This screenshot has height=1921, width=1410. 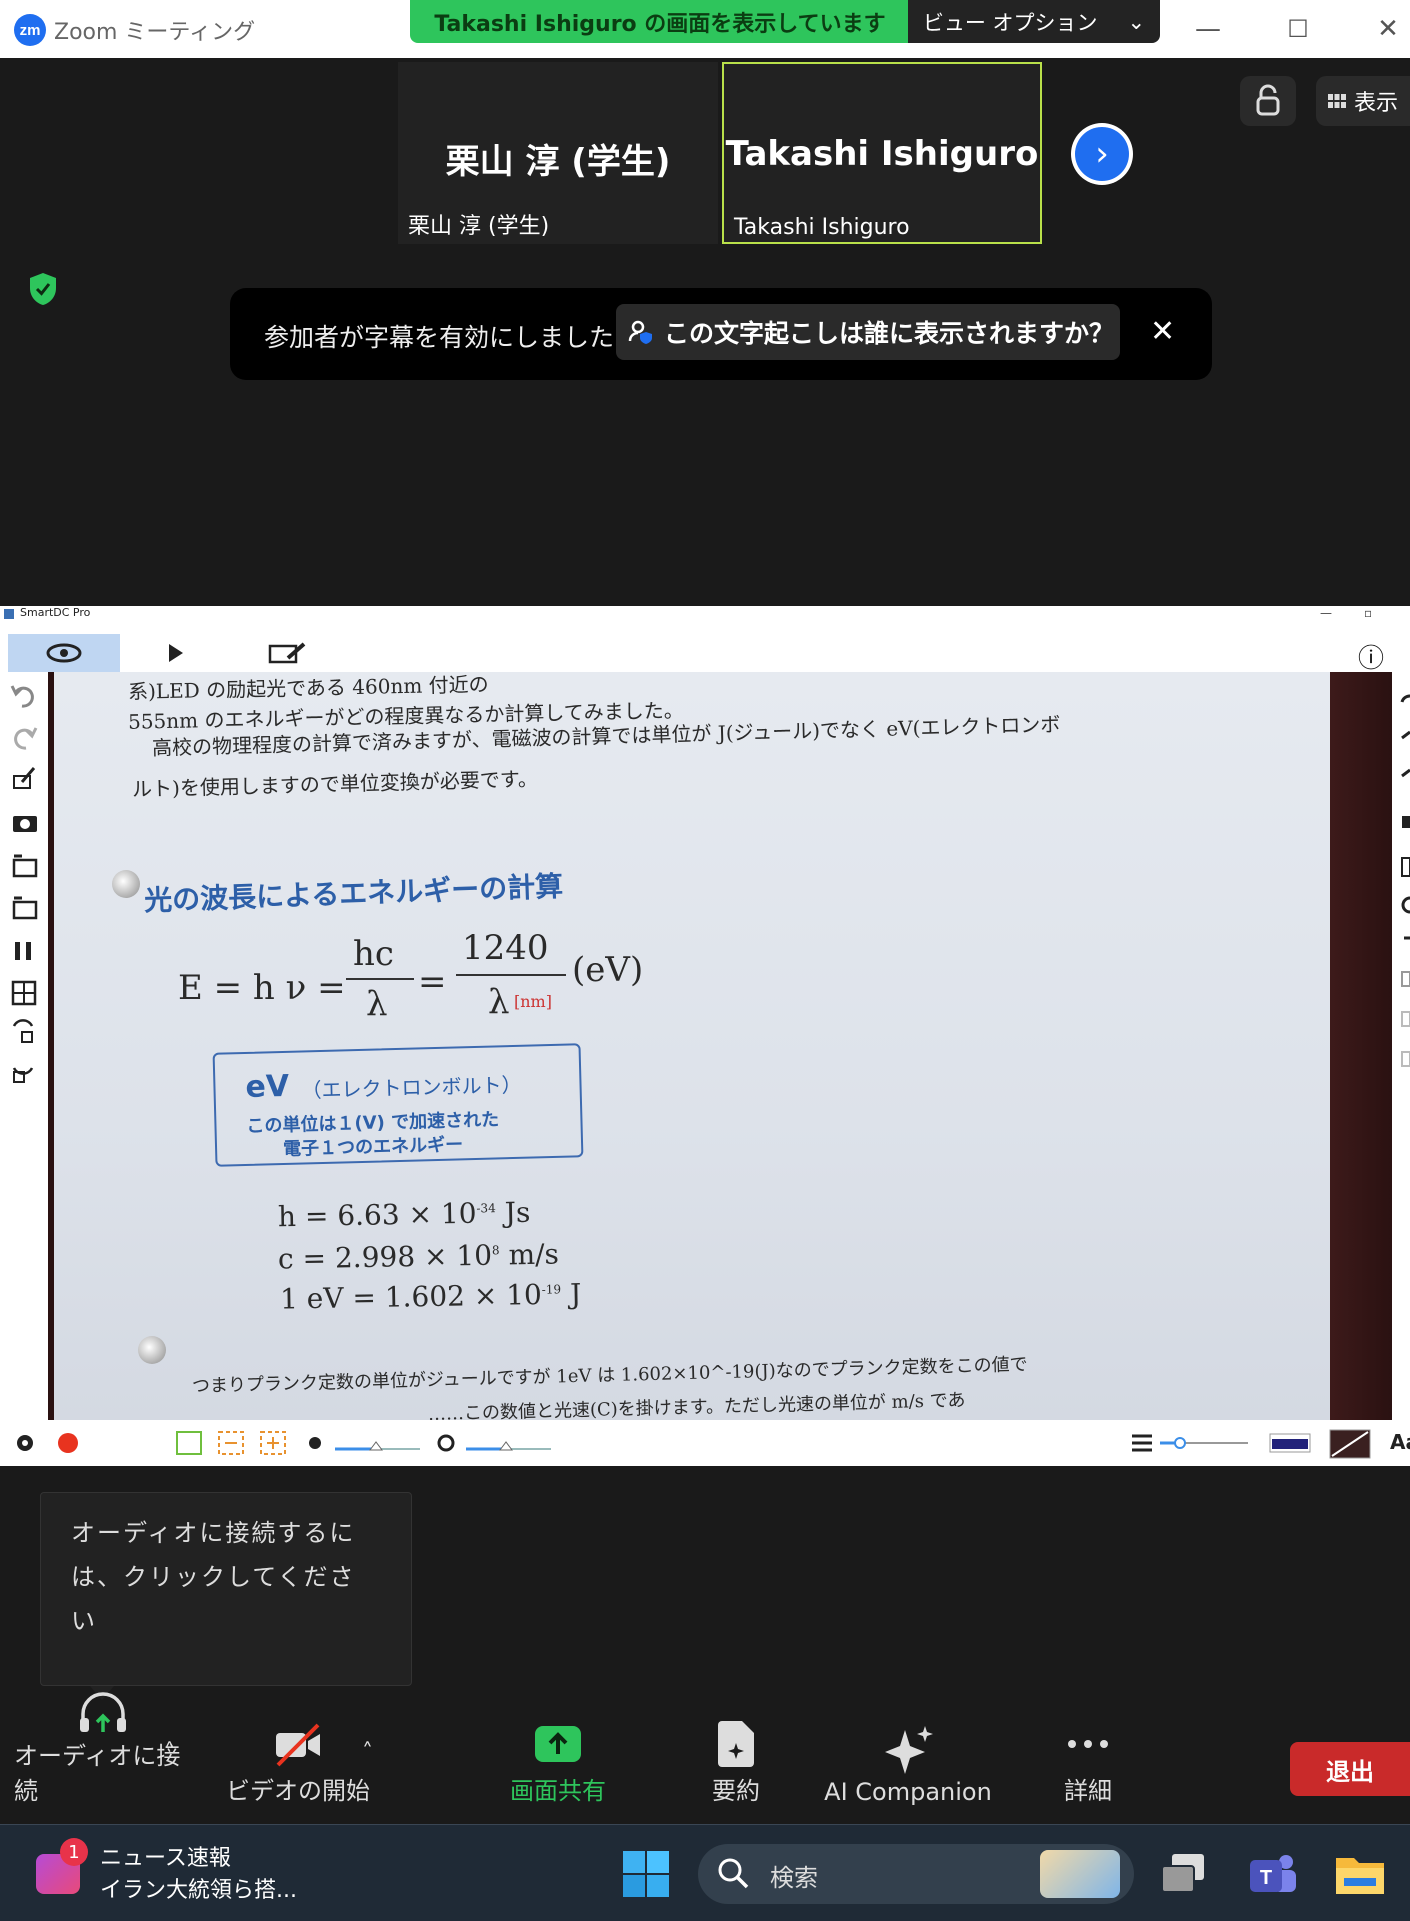 I want to click on text-size-button: Aa, so click(x=1400, y=1442).